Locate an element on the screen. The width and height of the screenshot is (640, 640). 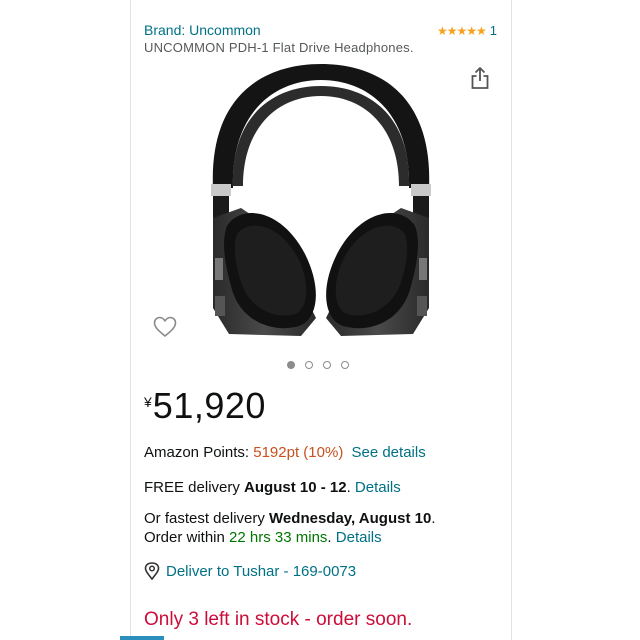
points-see-details-link: See details is located at coordinates (388, 452).